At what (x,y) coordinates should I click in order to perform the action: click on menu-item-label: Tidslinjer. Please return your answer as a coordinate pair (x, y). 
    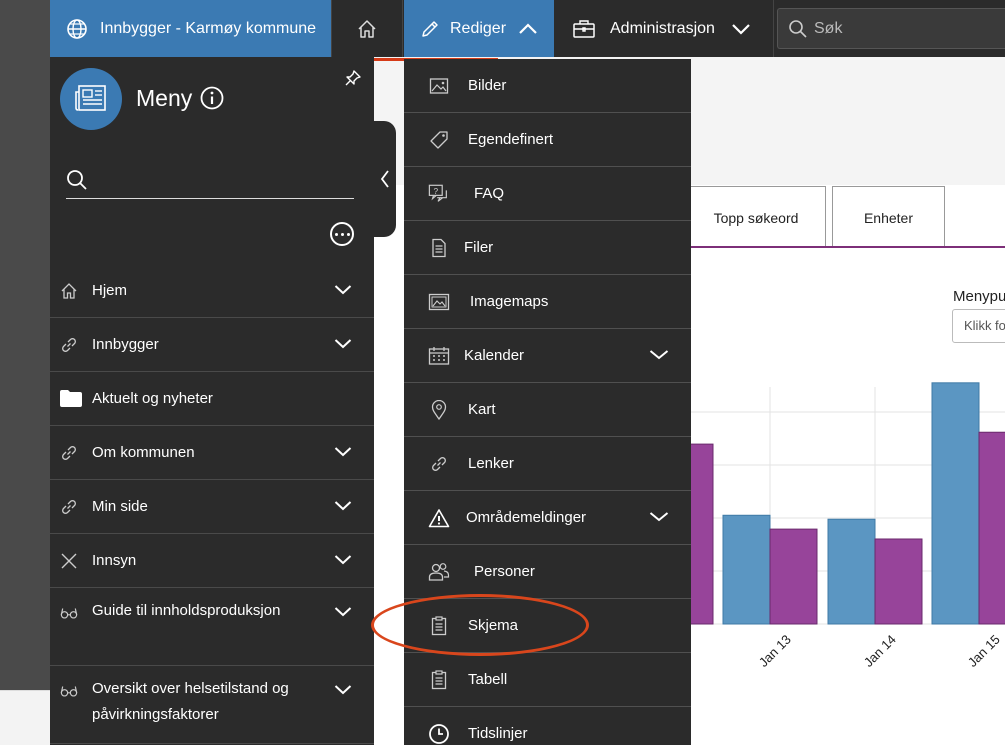
    Looking at the image, I should click on (498, 733).